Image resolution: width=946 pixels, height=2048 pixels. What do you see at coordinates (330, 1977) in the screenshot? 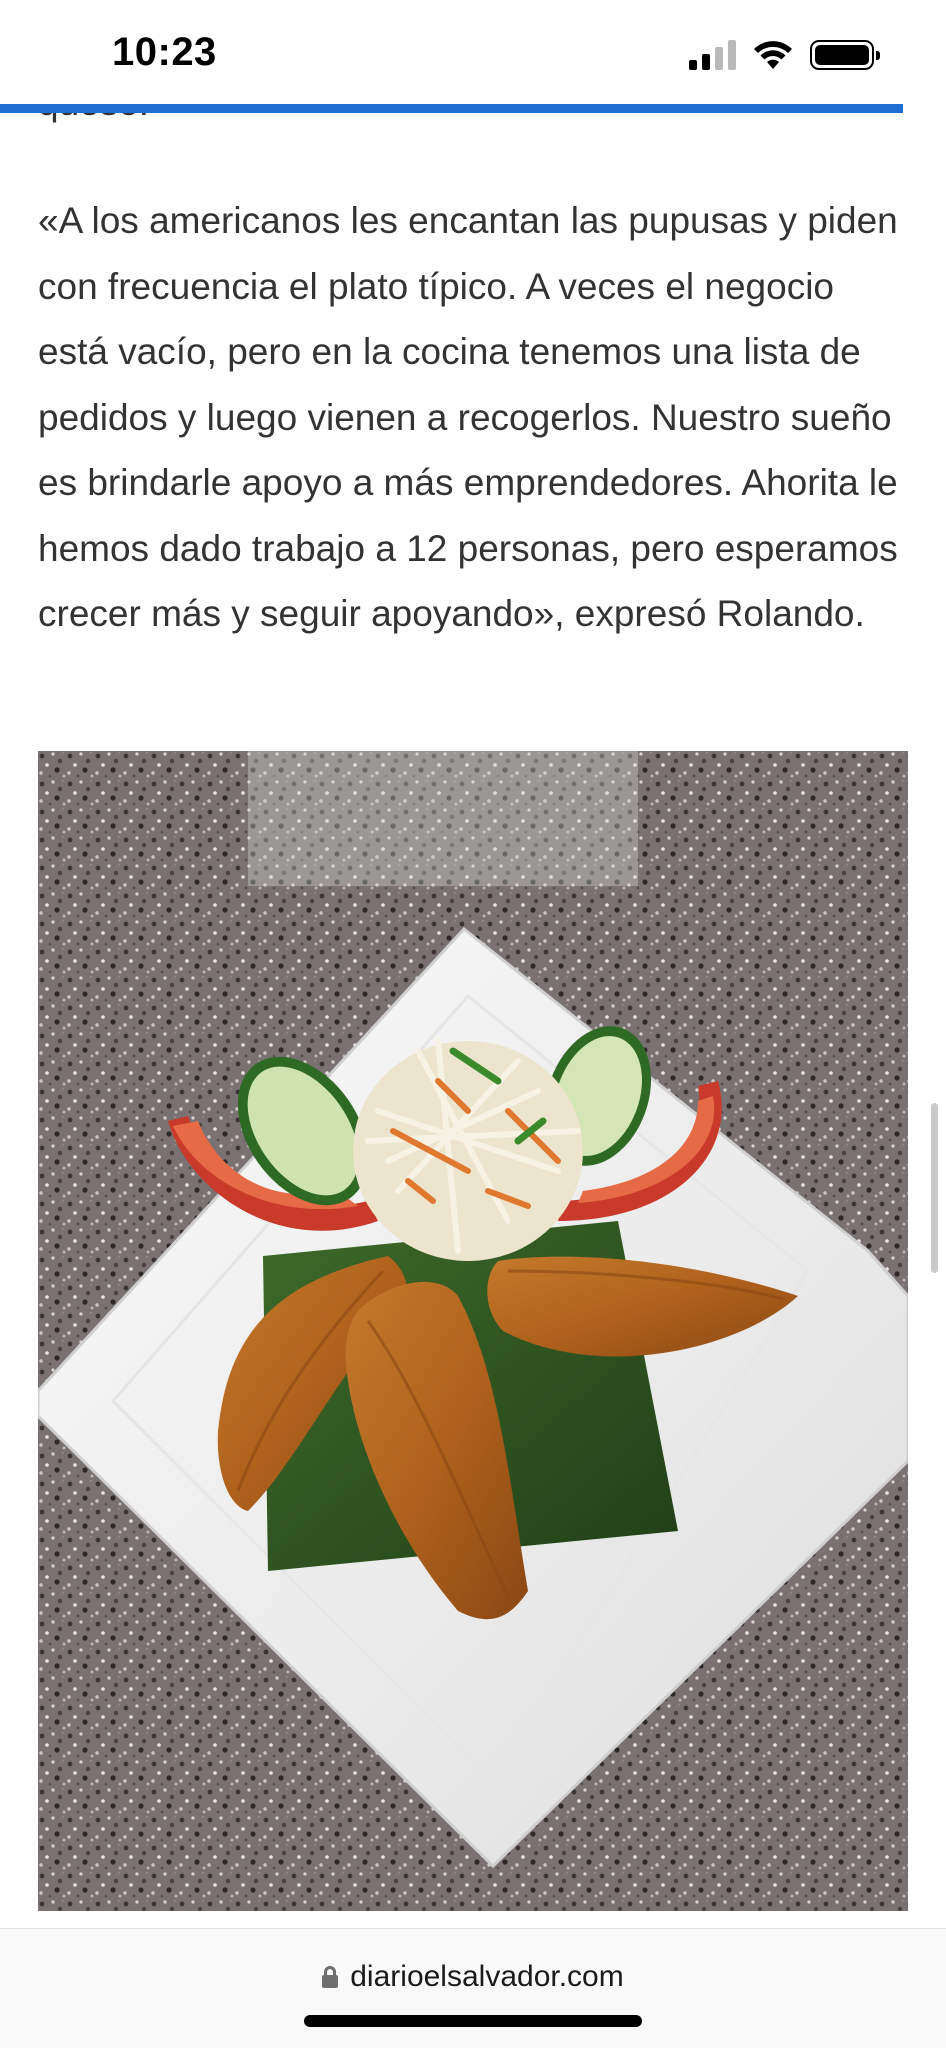
I see `lock-icon` at bounding box center [330, 1977].